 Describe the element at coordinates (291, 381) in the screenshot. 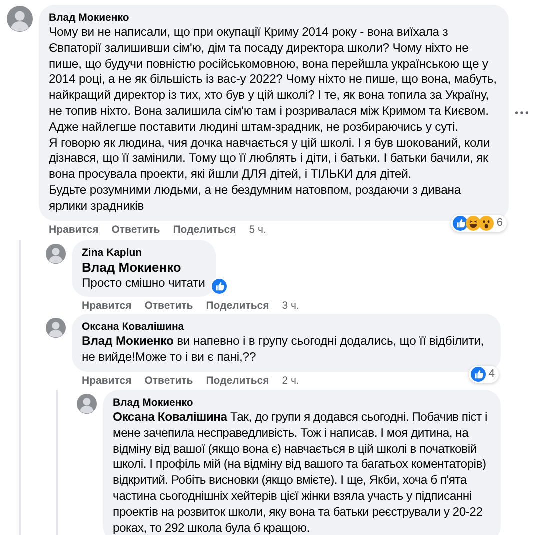

I see `timestamp-link: 2 ч.` at that location.